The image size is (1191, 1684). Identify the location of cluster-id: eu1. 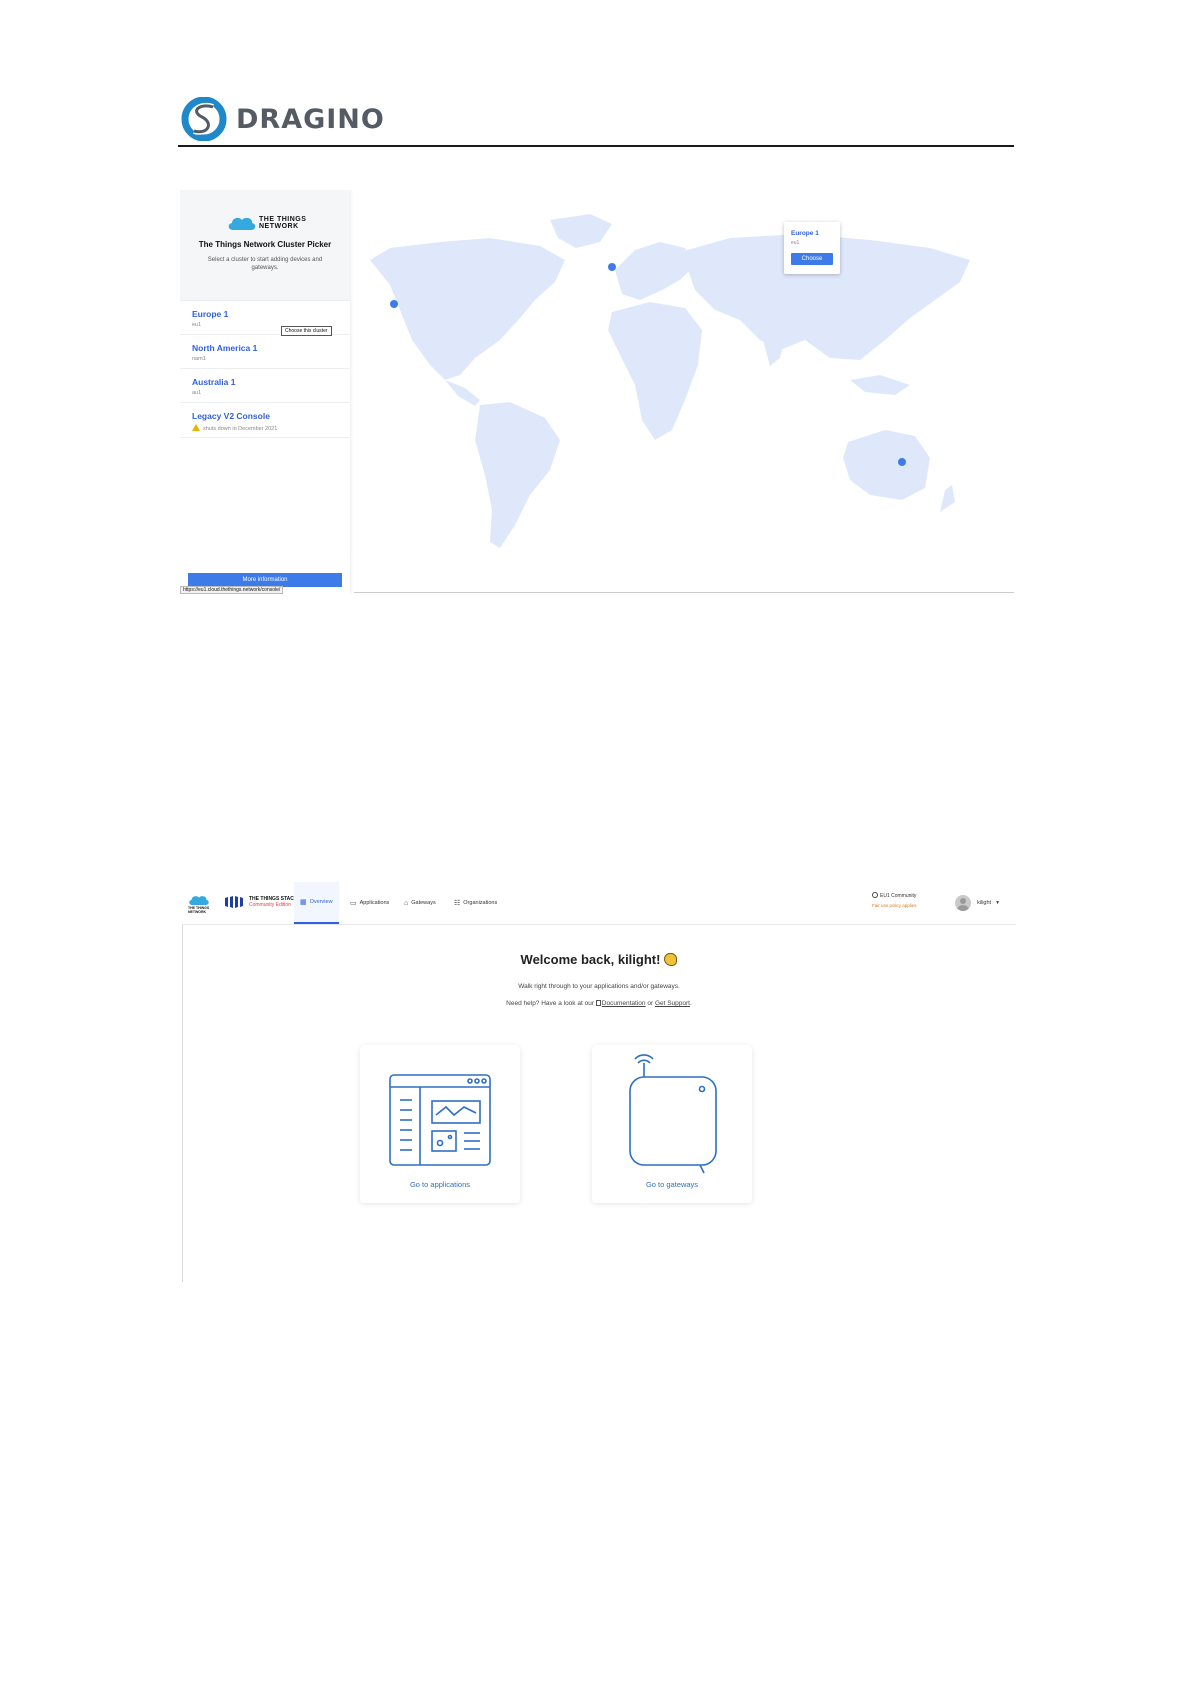
(197, 325).